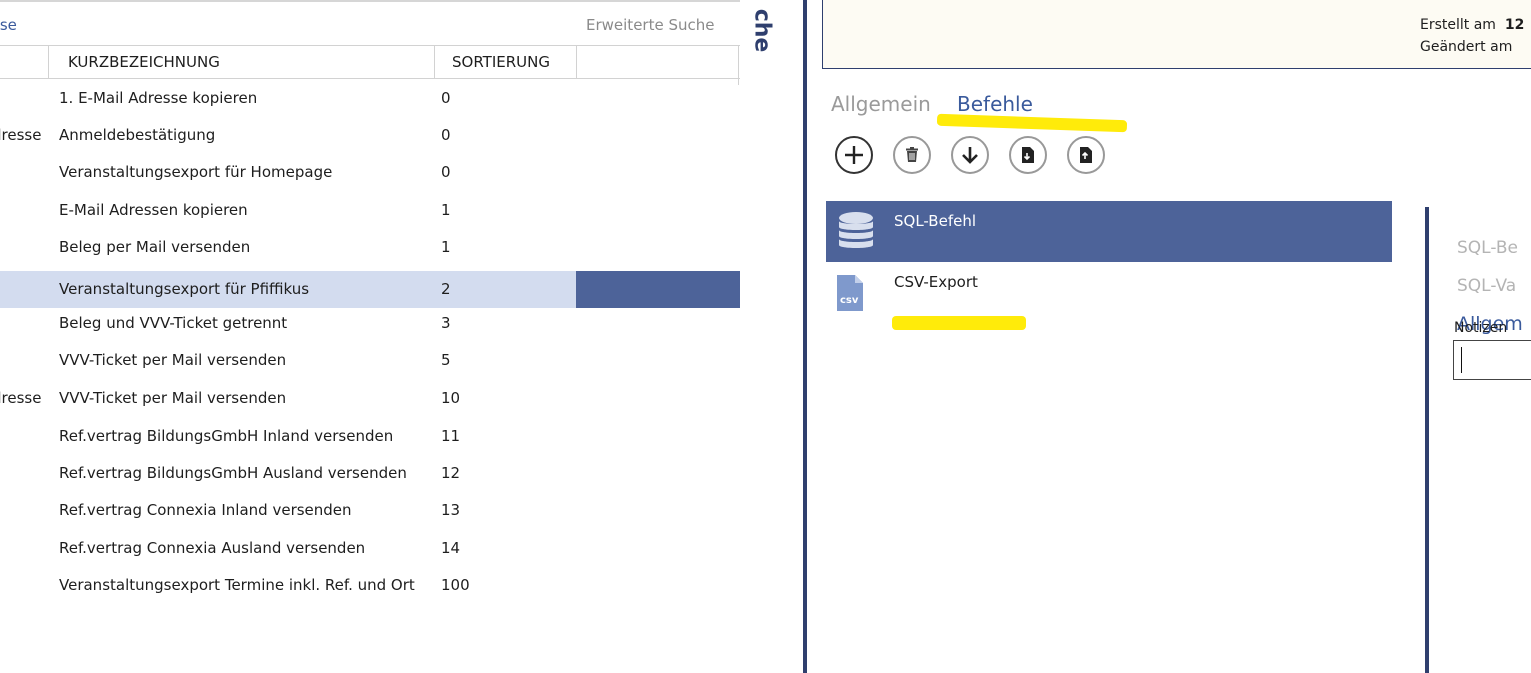  Describe the element at coordinates (1032, 123) in the screenshot. I see `highlight-mark` at that location.